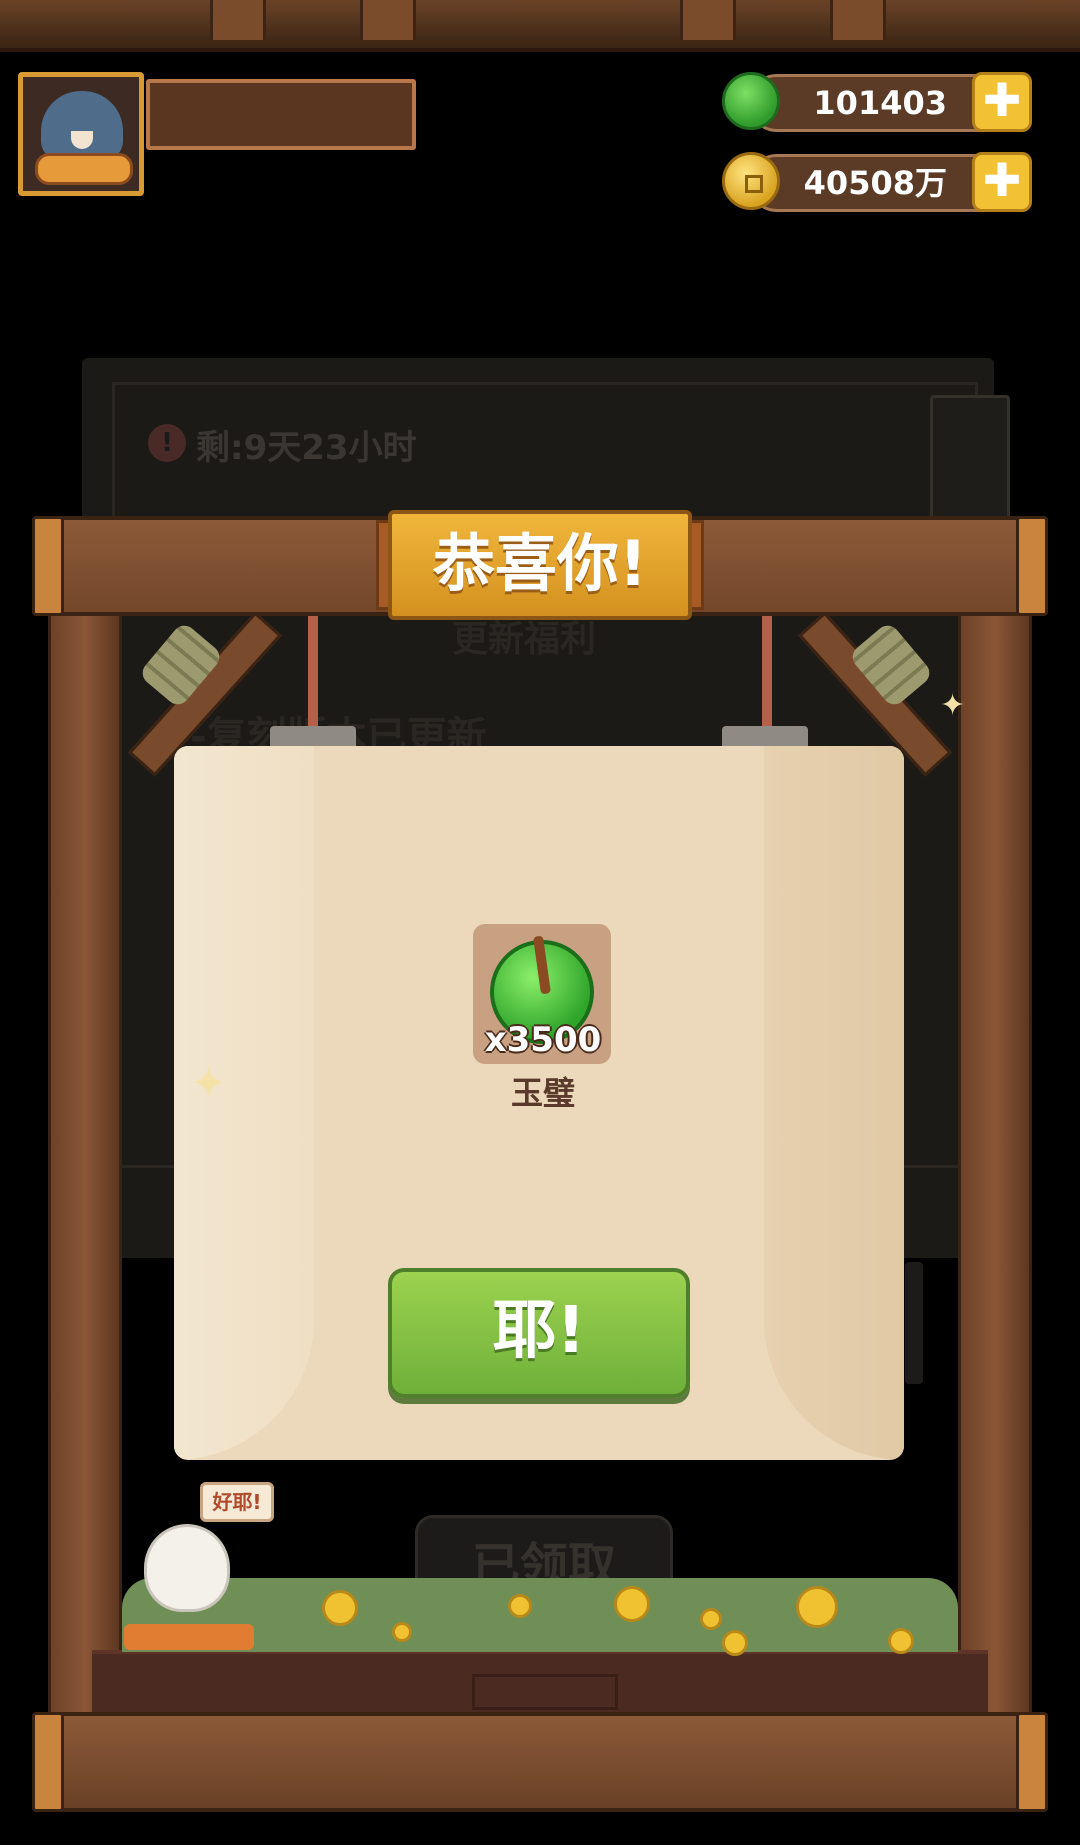  I want to click on confirm-button: 耶!, so click(539, 1333).